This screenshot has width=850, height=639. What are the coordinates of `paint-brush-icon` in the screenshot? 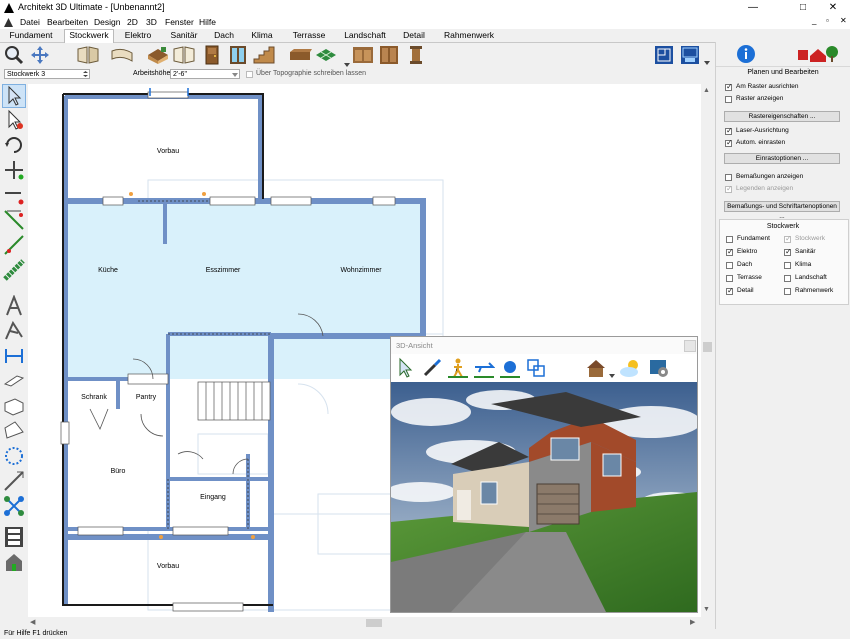 It's located at (432, 368).